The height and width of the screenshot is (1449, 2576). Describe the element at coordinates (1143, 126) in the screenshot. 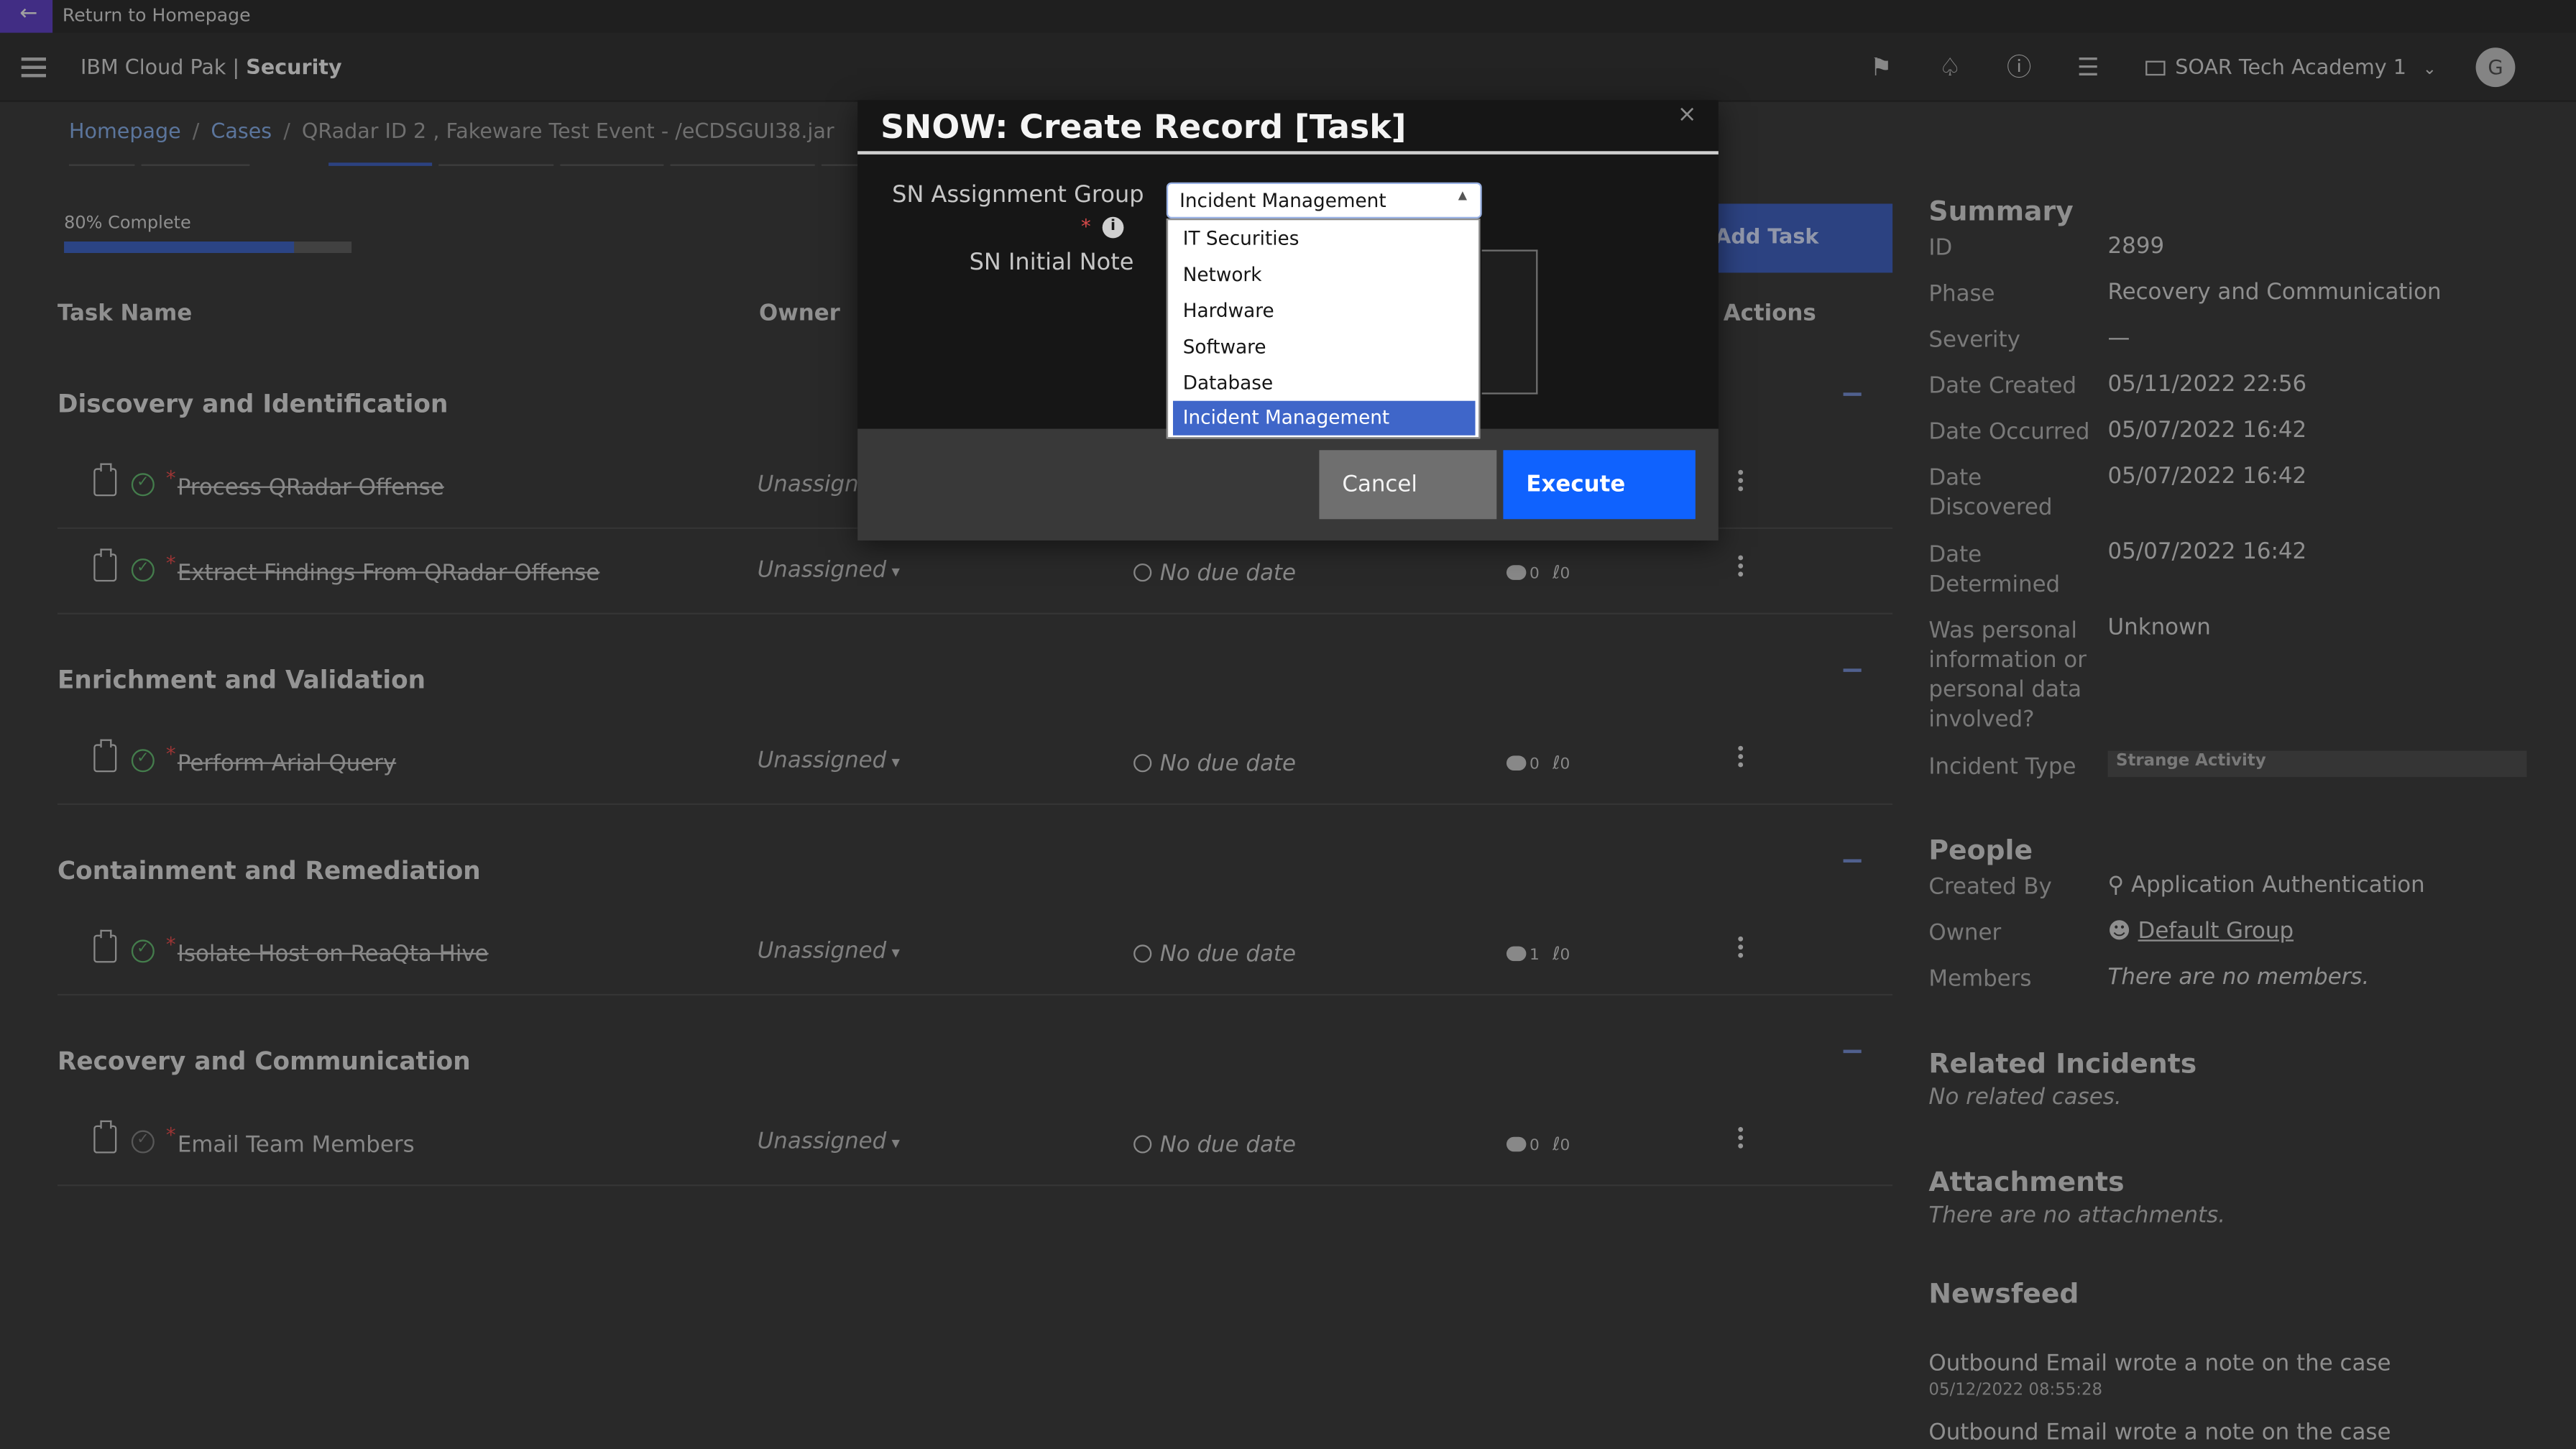

I see `modal-title: SNOW: Create Record [Task]` at that location.